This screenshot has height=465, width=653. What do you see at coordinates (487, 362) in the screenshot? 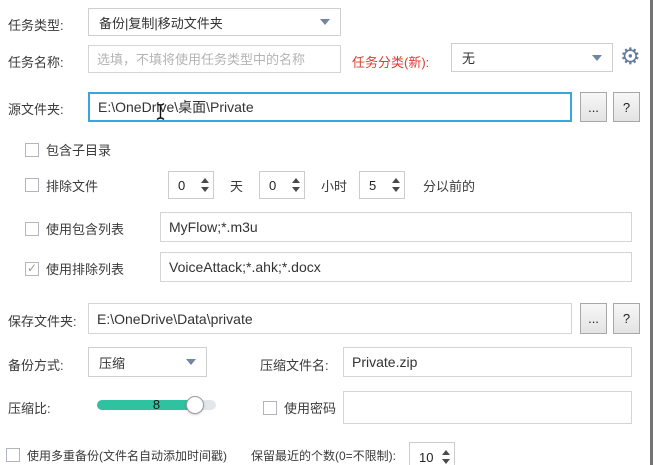
I see `zip-name-input` at bounding box center [487, 362].